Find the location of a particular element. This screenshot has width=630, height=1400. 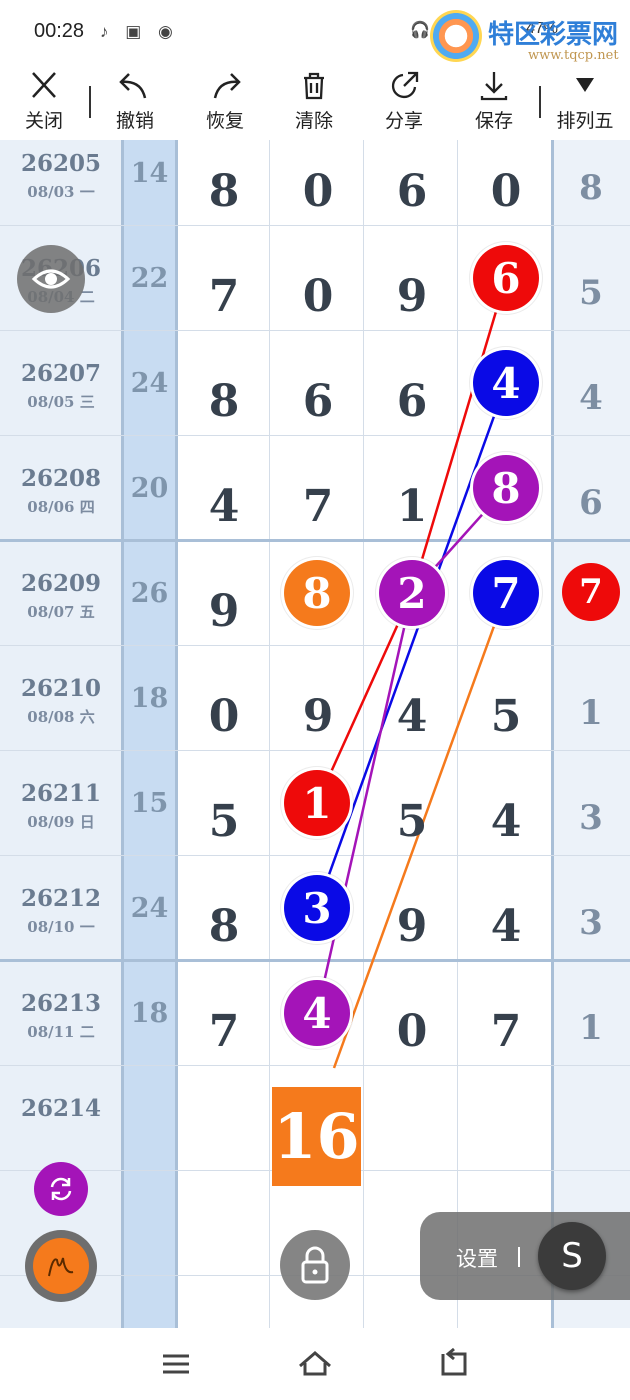

period-date: 08/03 一 is located at coordinates (61, 192).